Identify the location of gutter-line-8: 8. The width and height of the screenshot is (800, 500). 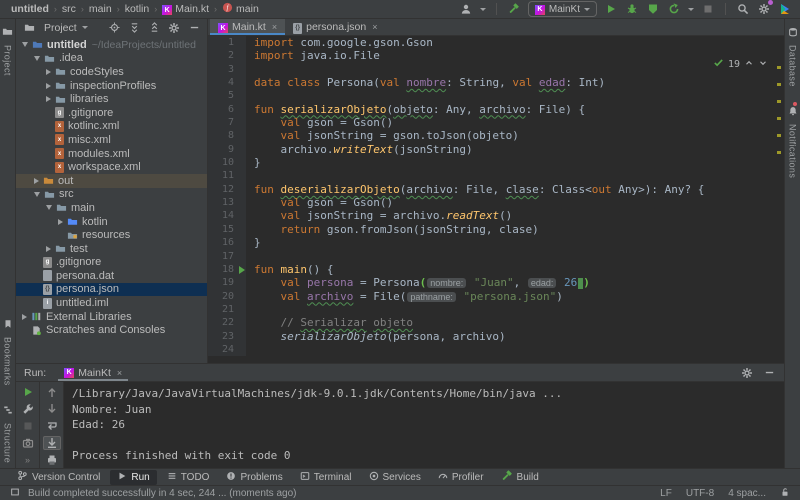
(227, 136).